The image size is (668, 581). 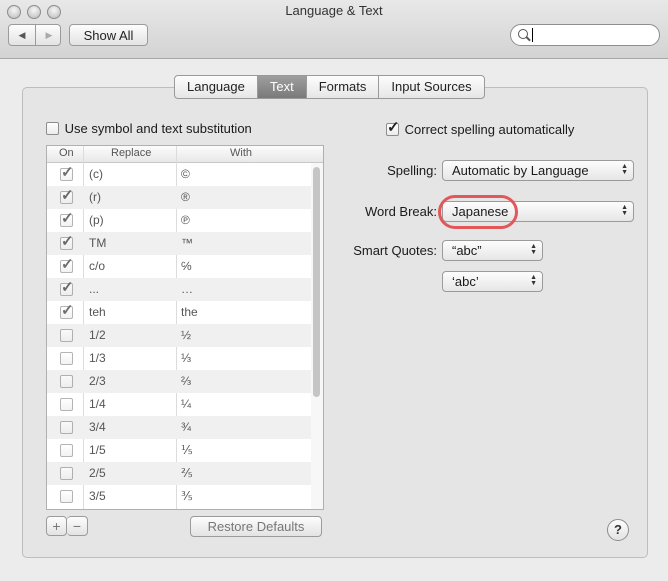 What do you see at coordinates (179, 473) in the screenshot?
I see `table-row: 2/5 ⅖` at bounding box center [179, 473].